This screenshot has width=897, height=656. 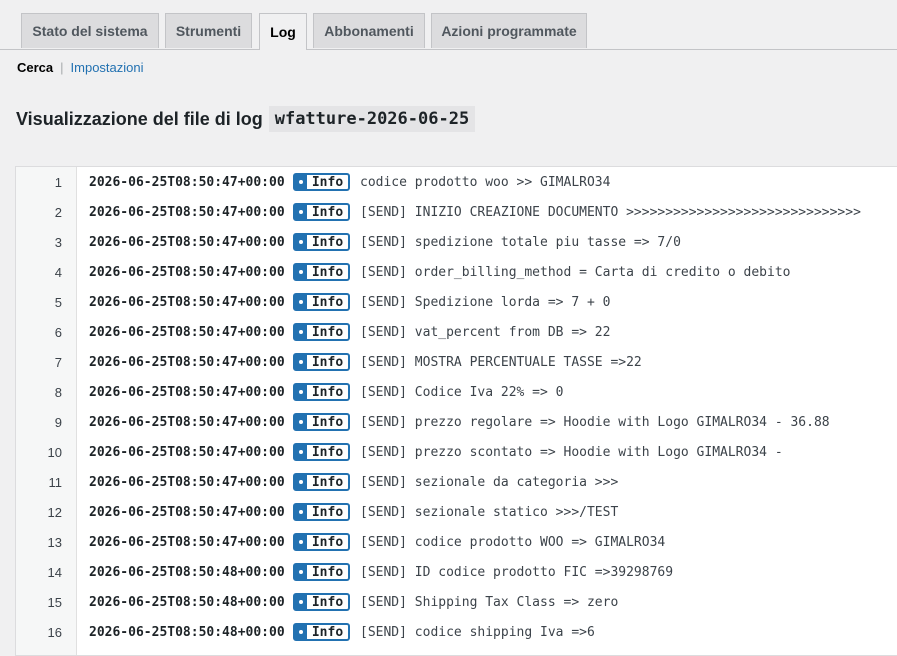 I want to click on log-message: [SEND] codice prodotto WOO => GIMALRO34, so click(x=513, y=542).